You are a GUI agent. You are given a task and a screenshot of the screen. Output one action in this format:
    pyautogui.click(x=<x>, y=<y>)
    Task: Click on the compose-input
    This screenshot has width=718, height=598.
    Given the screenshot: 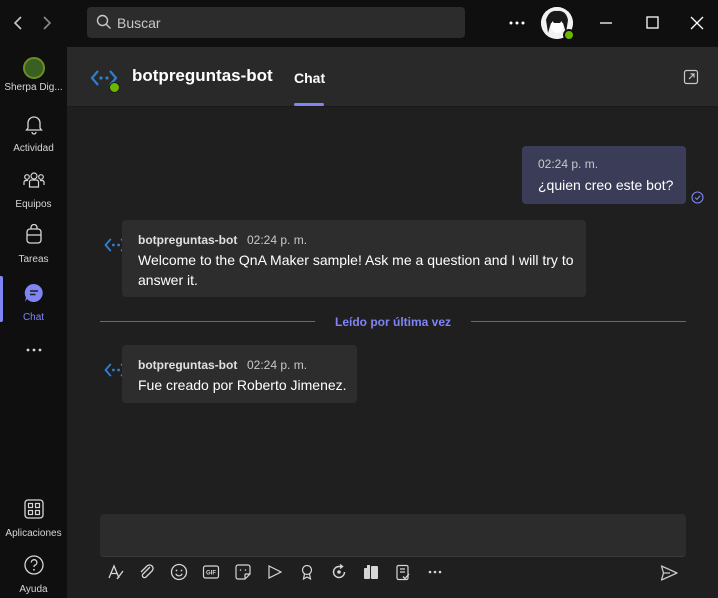 What is the action you would take?
    pyautogui.click(x=393, y=535)
    